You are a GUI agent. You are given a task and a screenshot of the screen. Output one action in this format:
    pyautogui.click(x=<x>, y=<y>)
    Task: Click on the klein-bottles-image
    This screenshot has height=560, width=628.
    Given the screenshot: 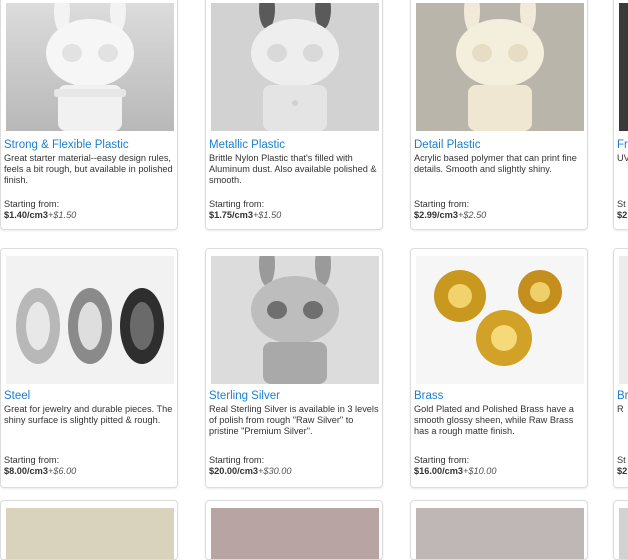 What is the action you would take?
    pyautogui.click(x=90, y=320)
    